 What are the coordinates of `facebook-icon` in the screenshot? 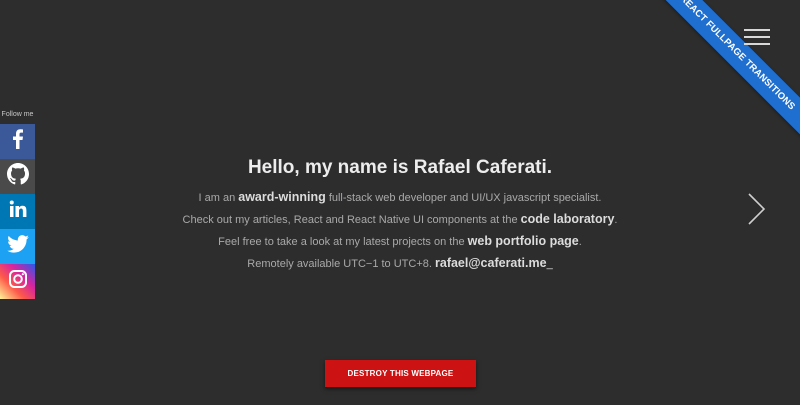 It's located at (18, 141).